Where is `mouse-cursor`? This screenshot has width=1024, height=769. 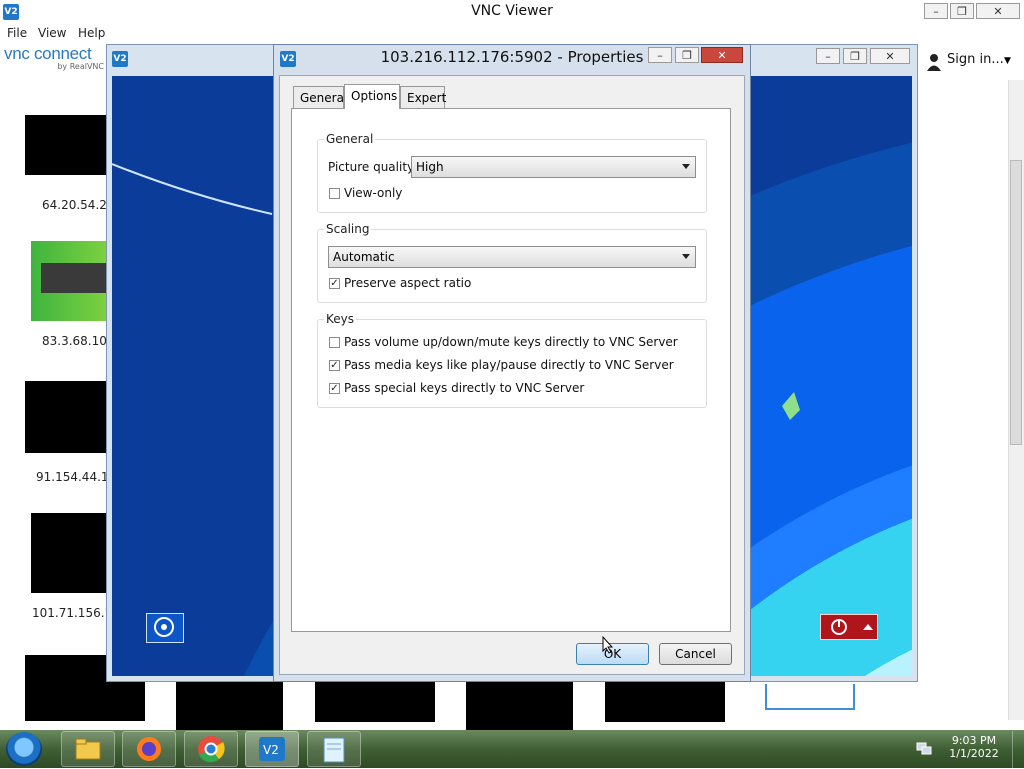
mouse-cursor is located at coordinates (608, 646).